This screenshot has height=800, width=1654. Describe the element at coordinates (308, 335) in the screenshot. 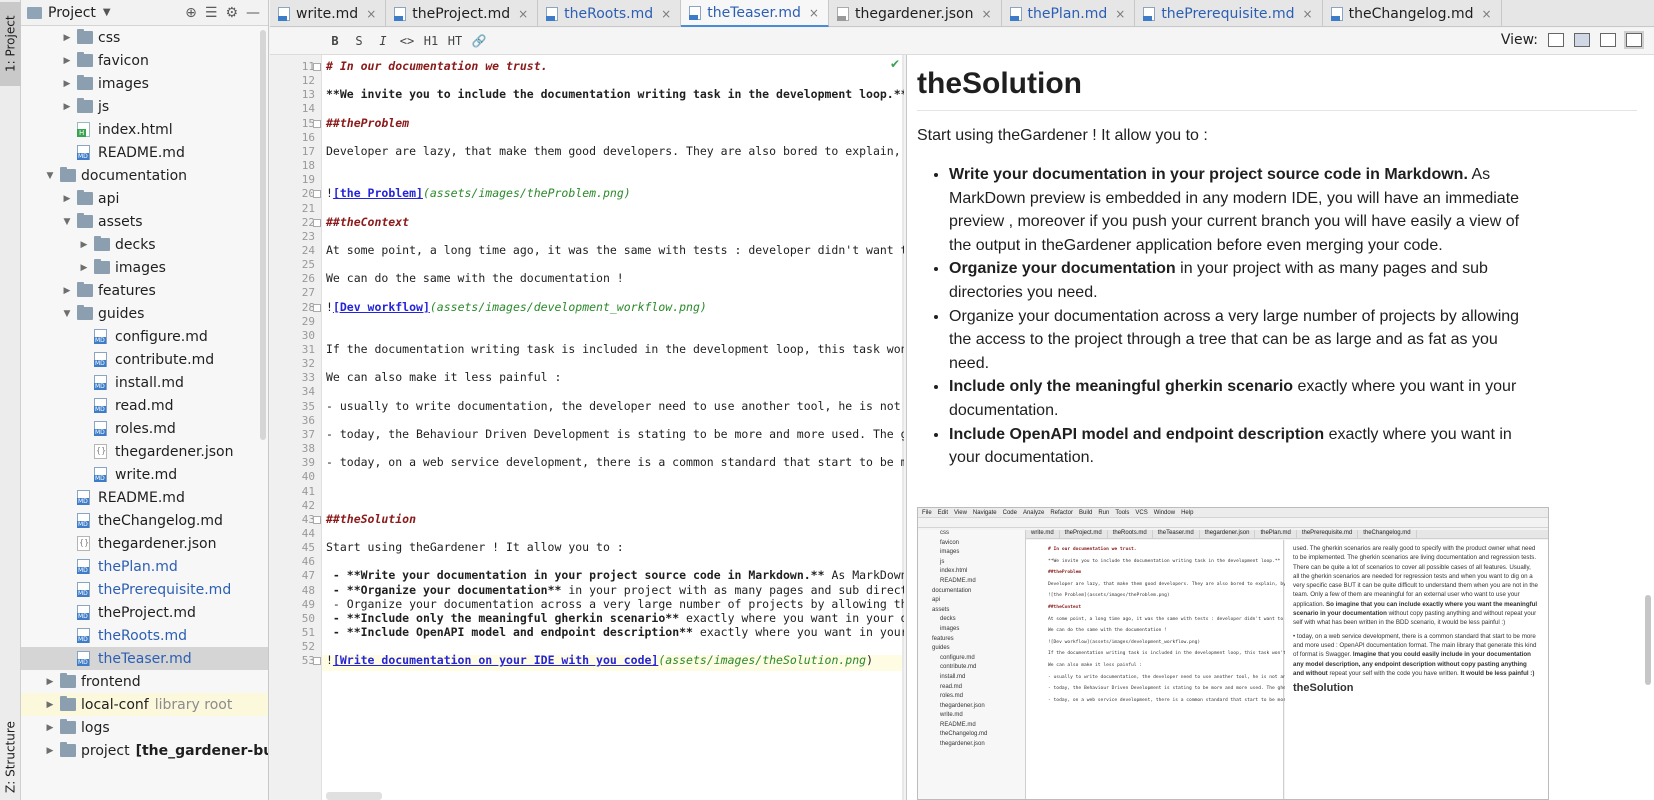

I see `line-number: 30` at that location.